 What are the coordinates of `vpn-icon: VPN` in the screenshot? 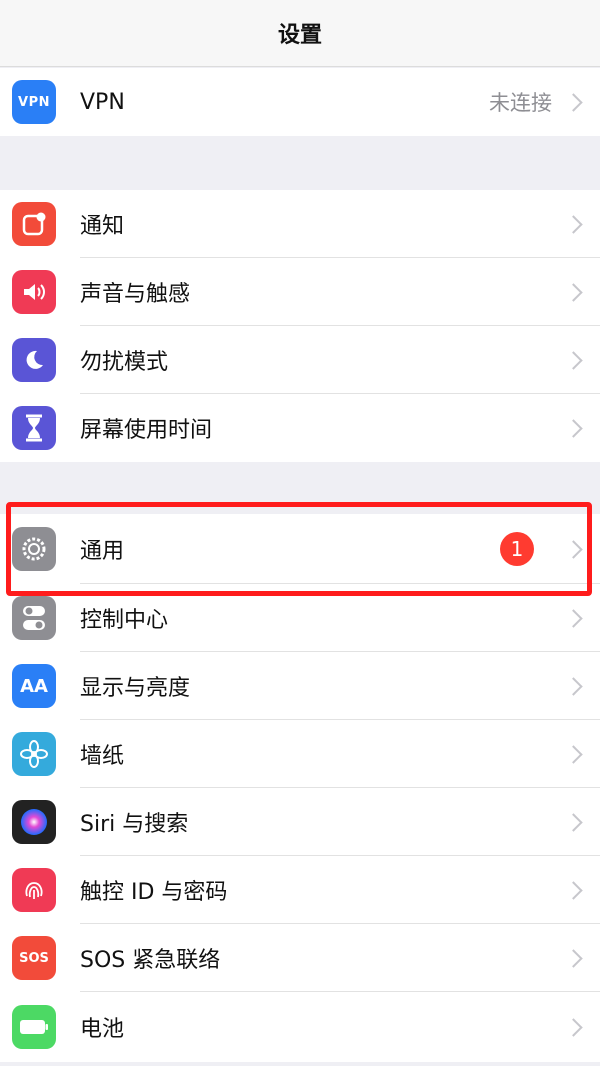 It's located at (34, 102).